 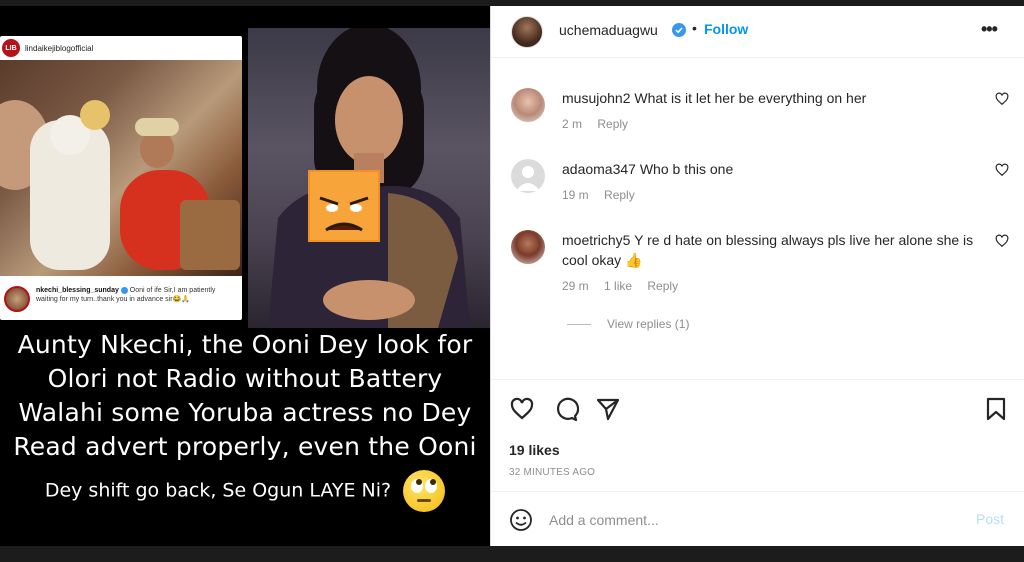 What do you see at coordinates (245, 412) in the screenshot?
I see `caption-line: Walahi some Yoruba actress no Dey` at bounding box center [245, 412].